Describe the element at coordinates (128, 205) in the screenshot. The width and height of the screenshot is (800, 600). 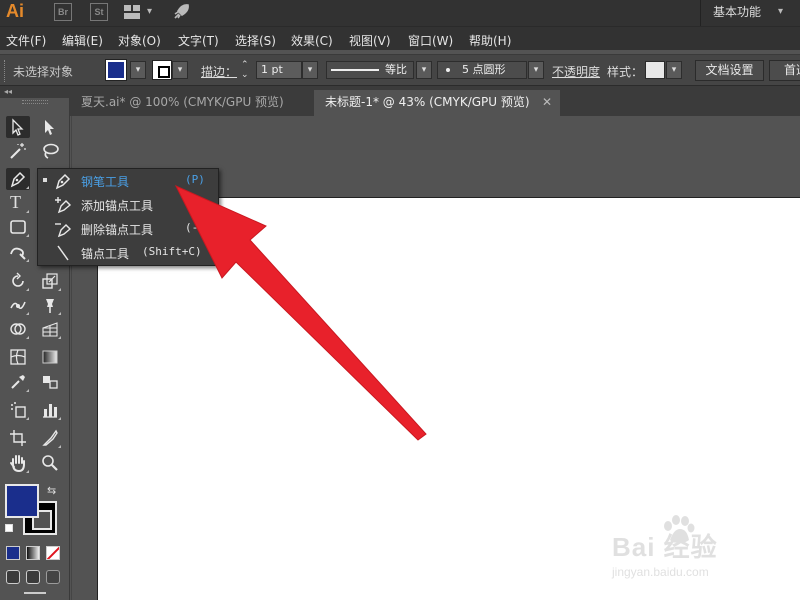
I see `flyout-item-add-anchor: 添加锚点工具` at that location.